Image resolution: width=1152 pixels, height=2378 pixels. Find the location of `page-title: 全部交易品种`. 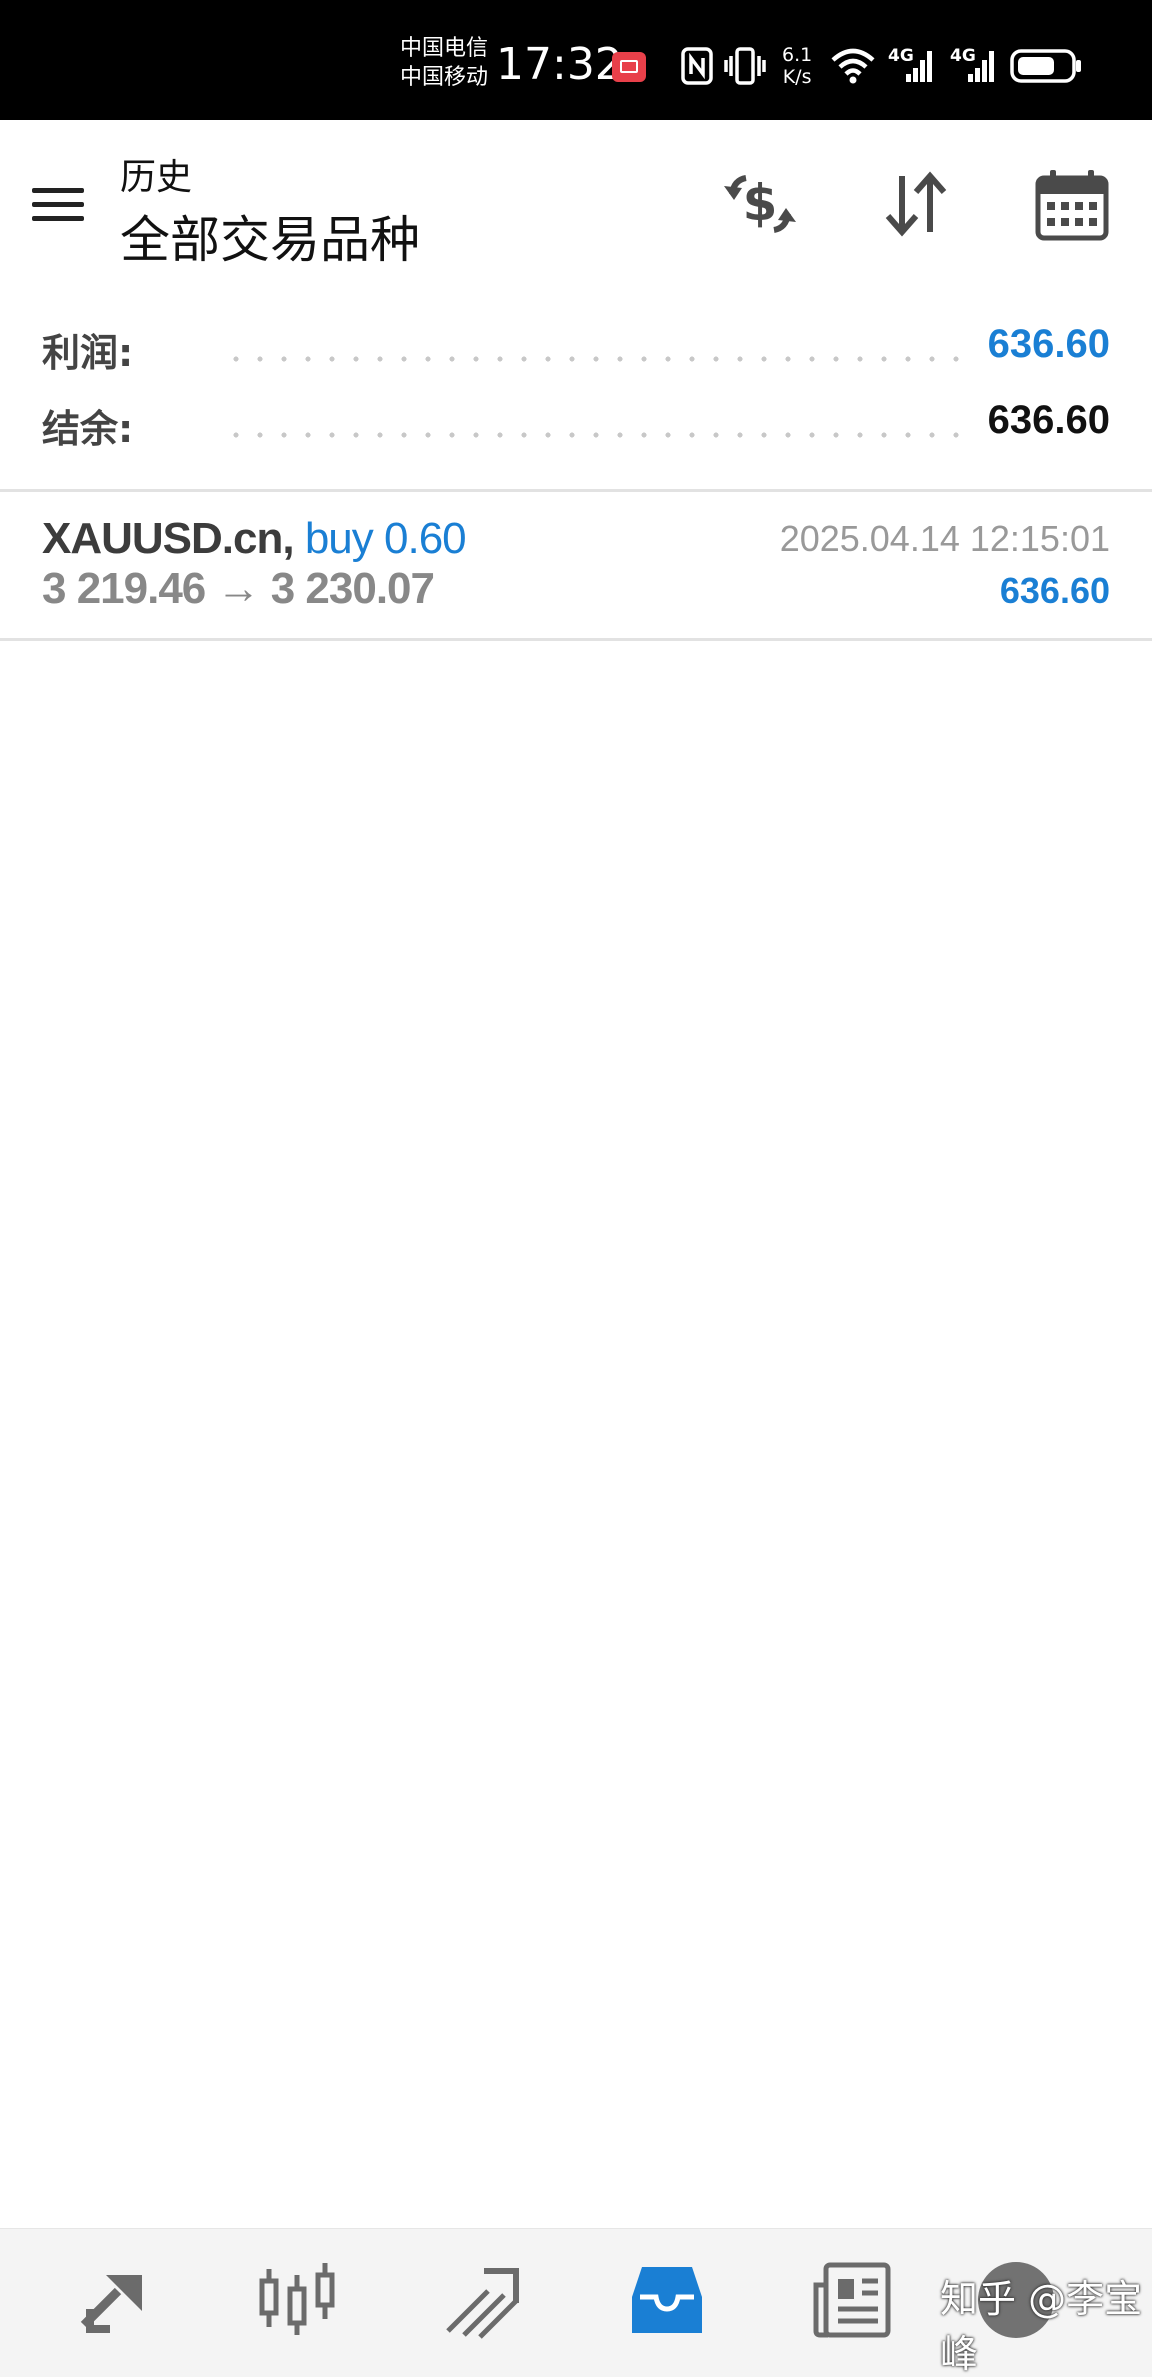

page-title: 全部交易品种 is located at coordinates (270, 236).